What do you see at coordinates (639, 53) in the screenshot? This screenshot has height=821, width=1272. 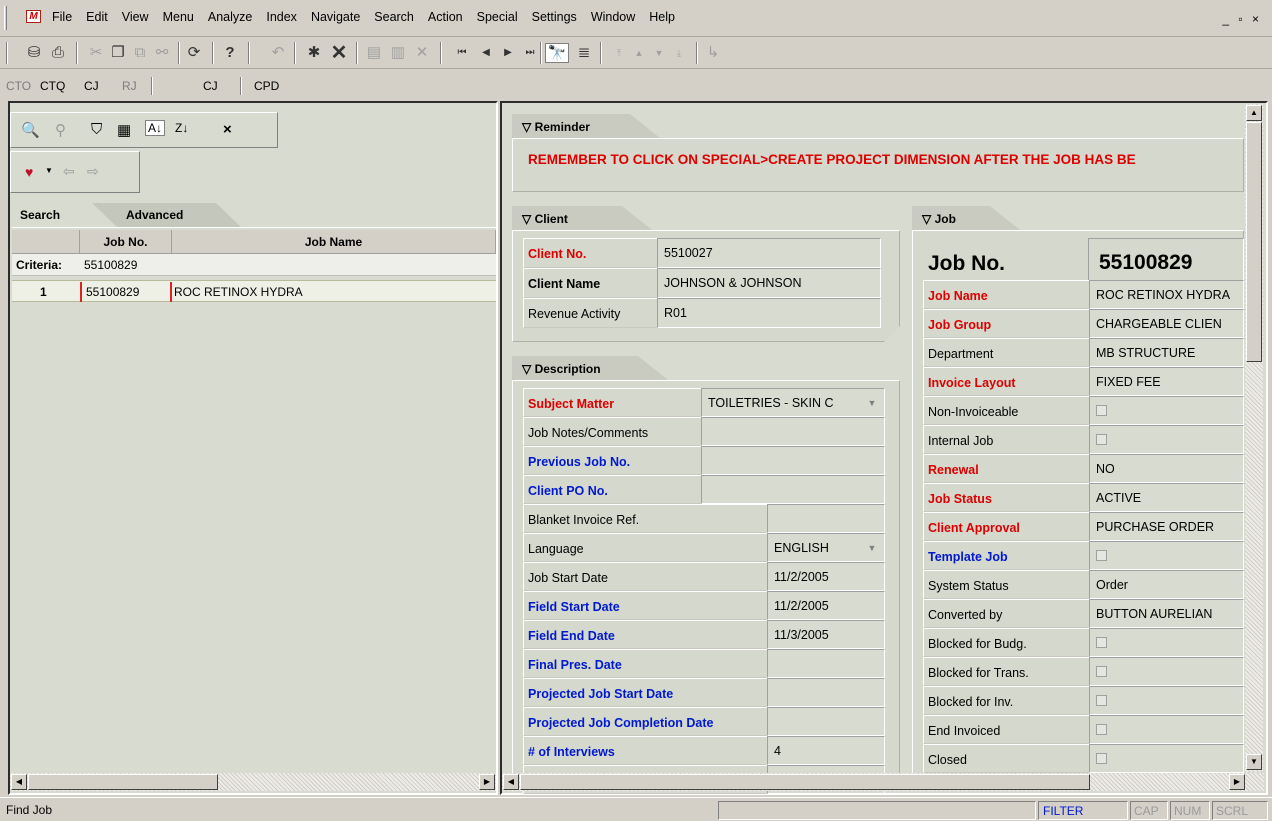 I see `move-up-icon: ▲` at bounding box center [639, 53].